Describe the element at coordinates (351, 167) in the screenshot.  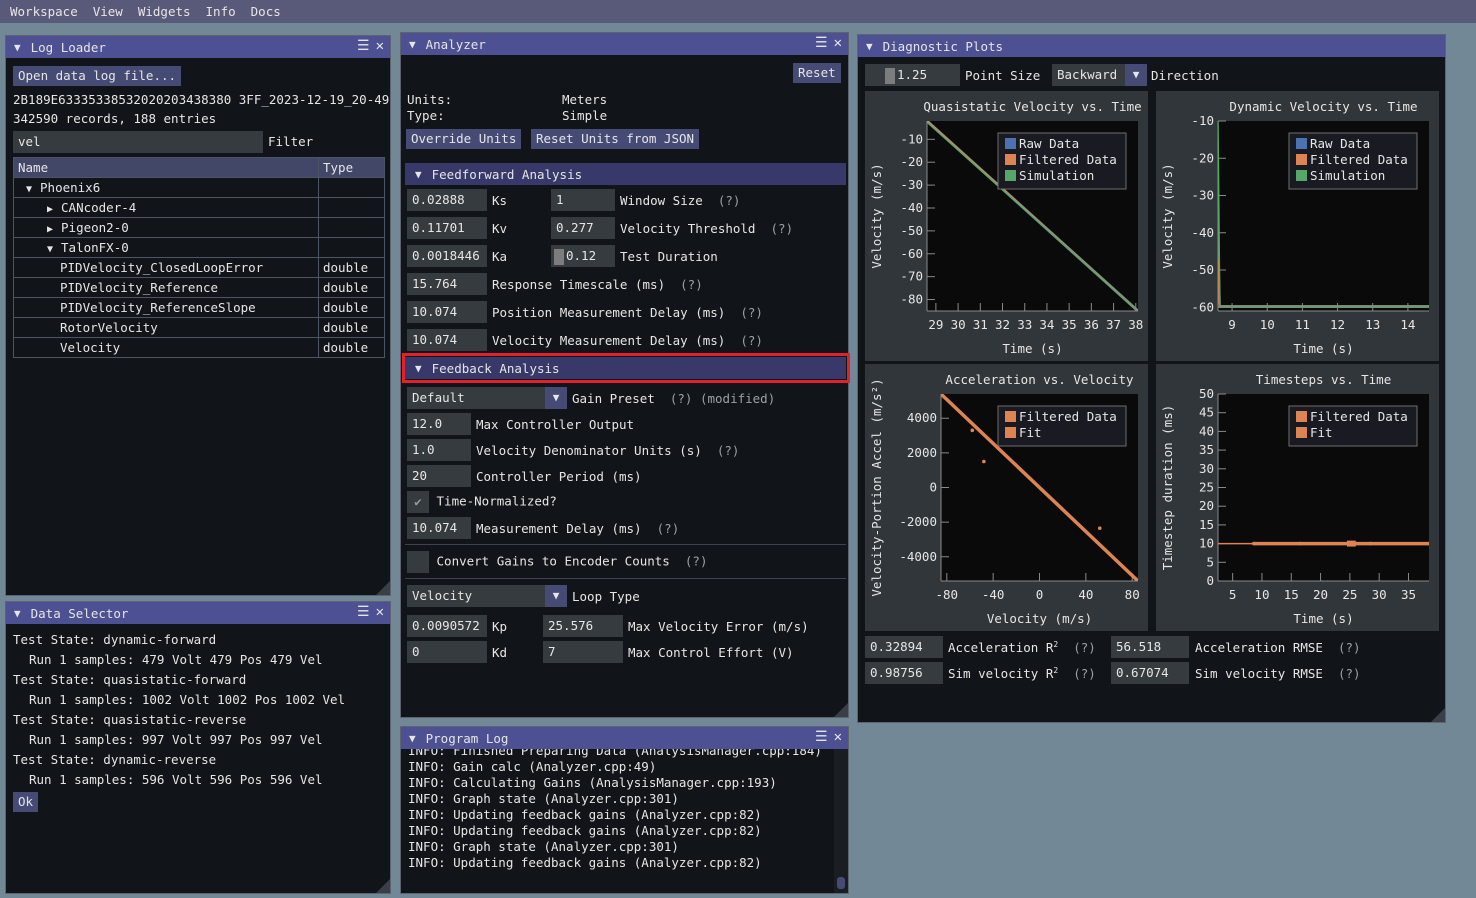
I see `column-header-type: Type` at that location.